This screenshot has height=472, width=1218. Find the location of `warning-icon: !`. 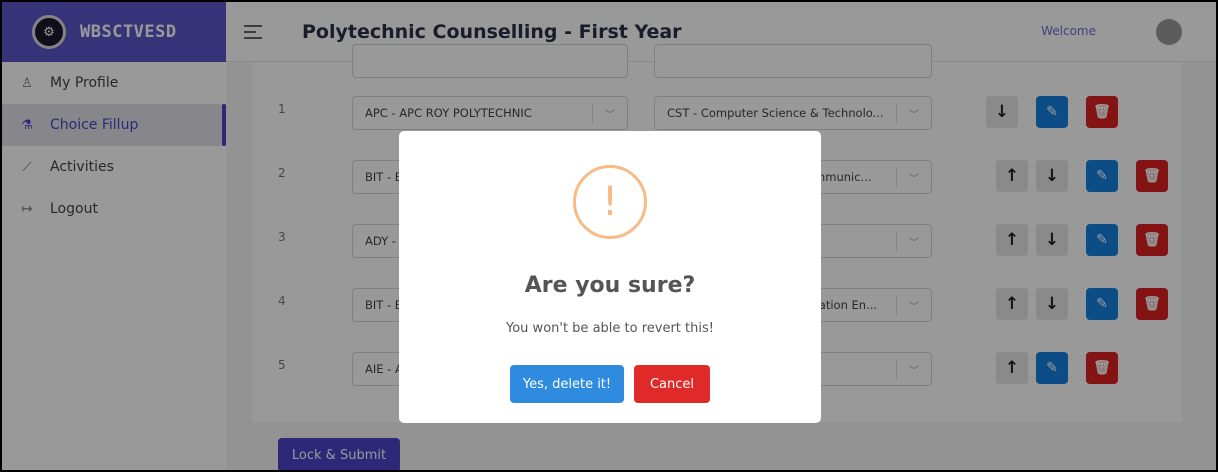

warning-icon: ! is located at coordinates (610, 202).